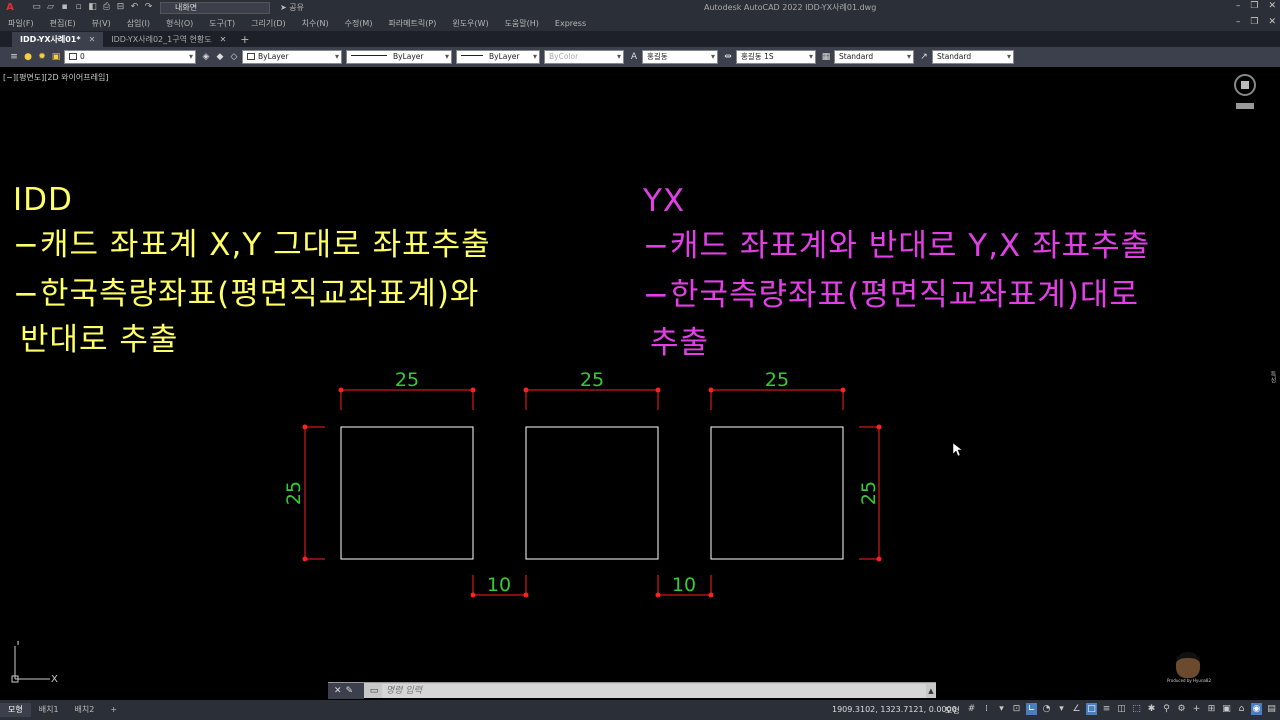  I want to click on restore-icon: ❐, so click(1254, 6).